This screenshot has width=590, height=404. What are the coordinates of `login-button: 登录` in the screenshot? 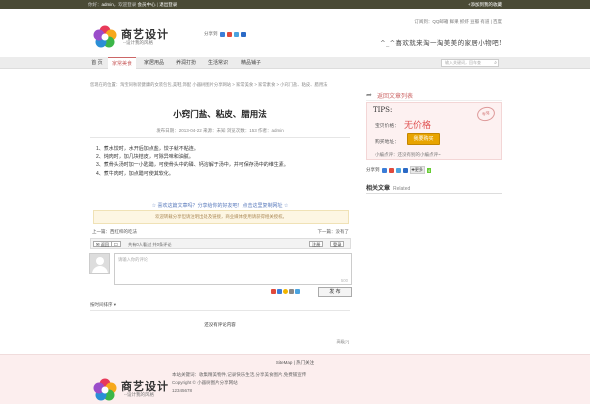 It's located at (337, 244).